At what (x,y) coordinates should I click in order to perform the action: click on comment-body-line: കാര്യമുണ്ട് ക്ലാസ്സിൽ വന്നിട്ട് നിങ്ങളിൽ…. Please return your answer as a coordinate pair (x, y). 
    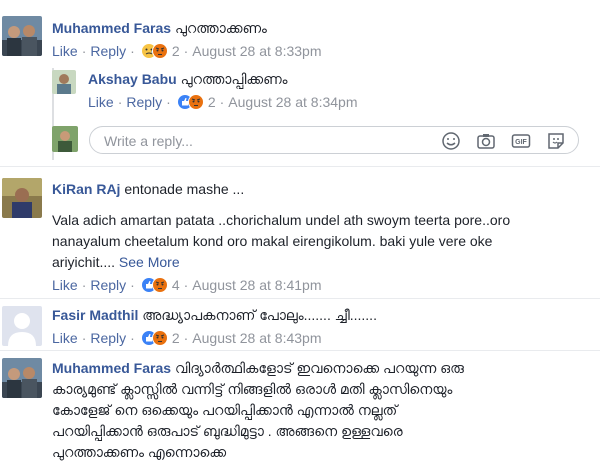
    Looking at the image, I should click on (252, 389).